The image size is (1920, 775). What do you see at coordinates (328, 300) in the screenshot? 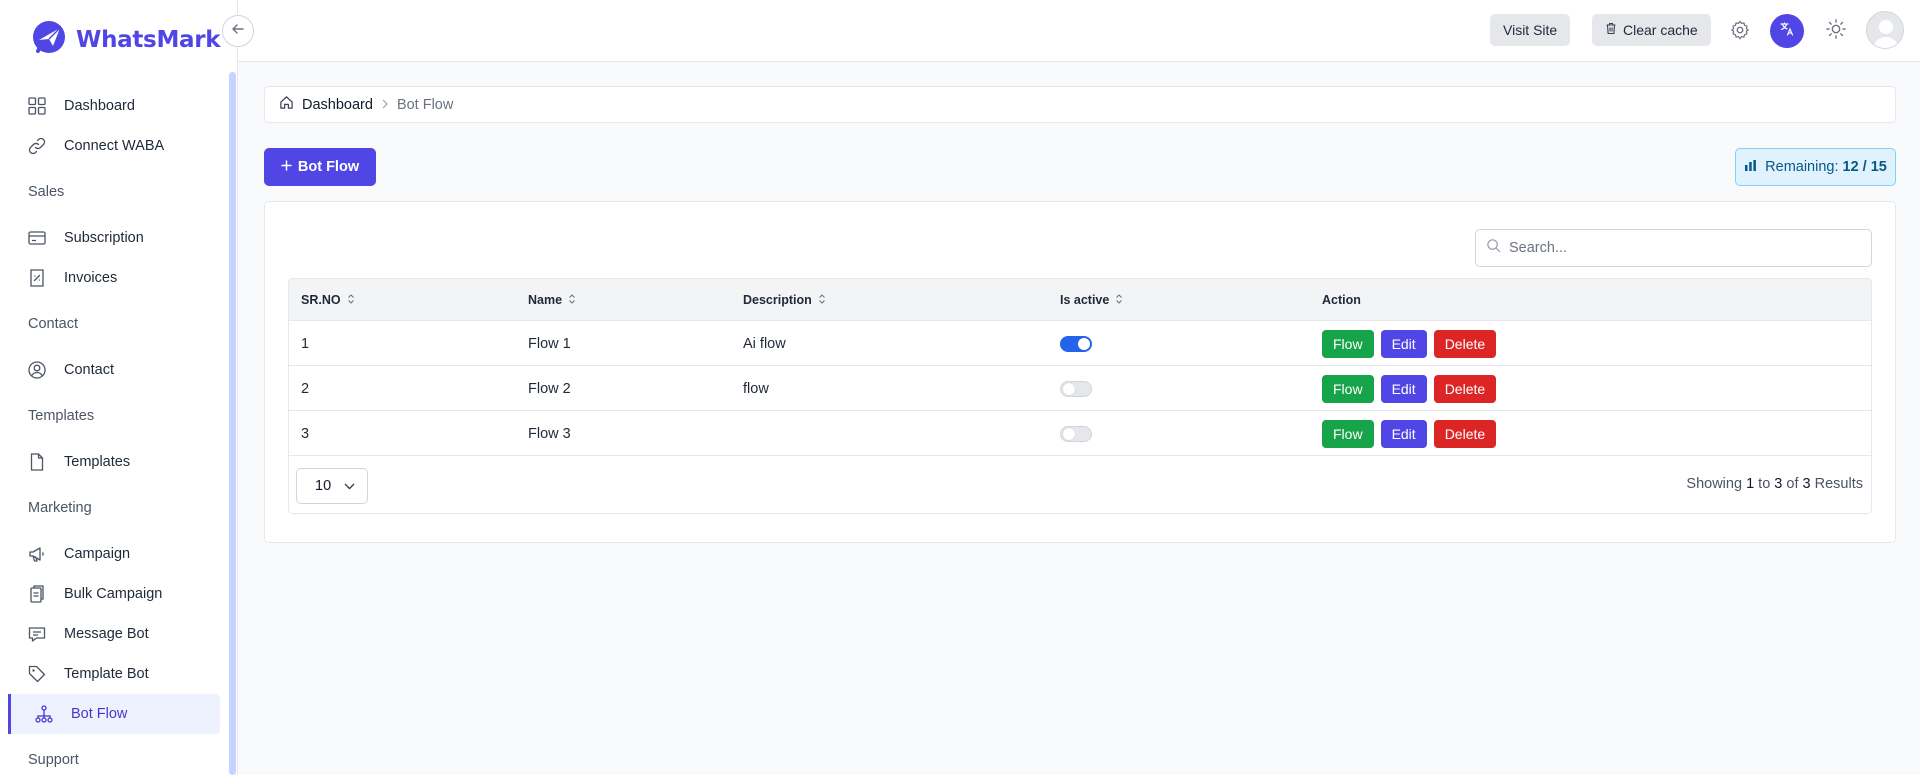
I see `header-srno: SR.NO` at bounding box center [328, 300].